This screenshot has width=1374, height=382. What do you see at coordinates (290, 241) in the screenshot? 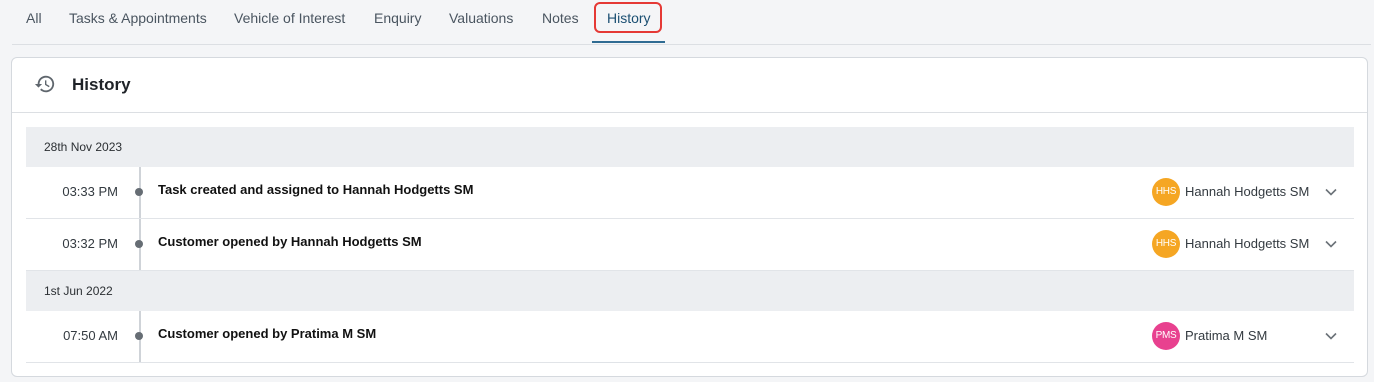
I see `entry-description: Customer opened by Hannah Hodgetts SM` at bounding box center [290, 241].